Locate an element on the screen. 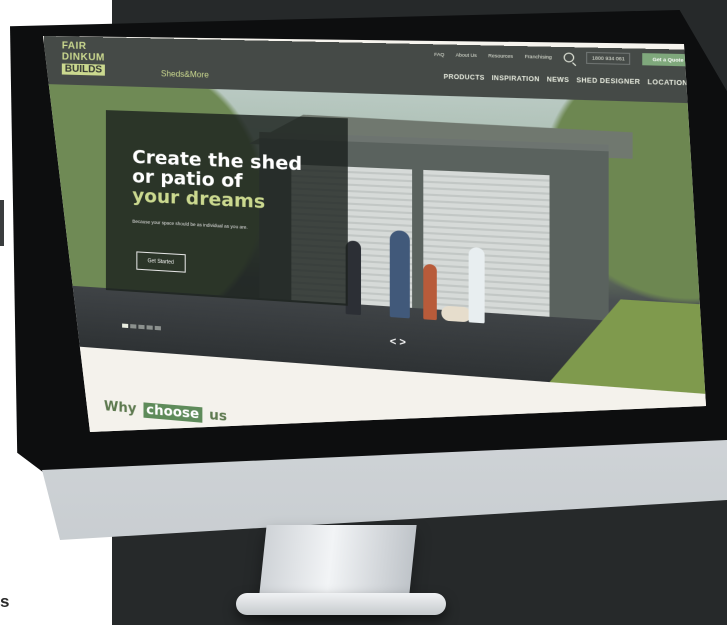 The image size is (727, 625). nav-inspiration: INSPIRATION is located at coordinates (516, 80).